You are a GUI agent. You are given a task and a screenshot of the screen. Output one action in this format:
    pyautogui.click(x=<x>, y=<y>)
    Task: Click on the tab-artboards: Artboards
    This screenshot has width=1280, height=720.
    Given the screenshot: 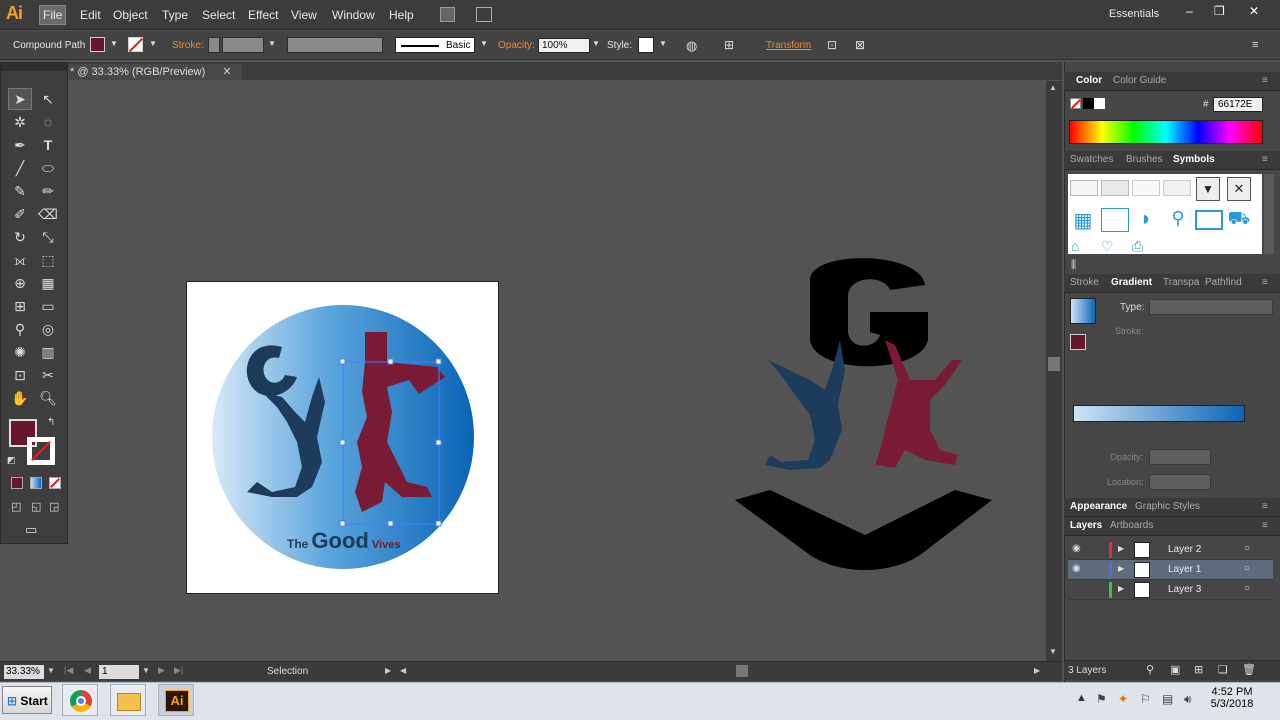 What is the action you would take?
    pyautogui.click(x=1131, y=525)
    